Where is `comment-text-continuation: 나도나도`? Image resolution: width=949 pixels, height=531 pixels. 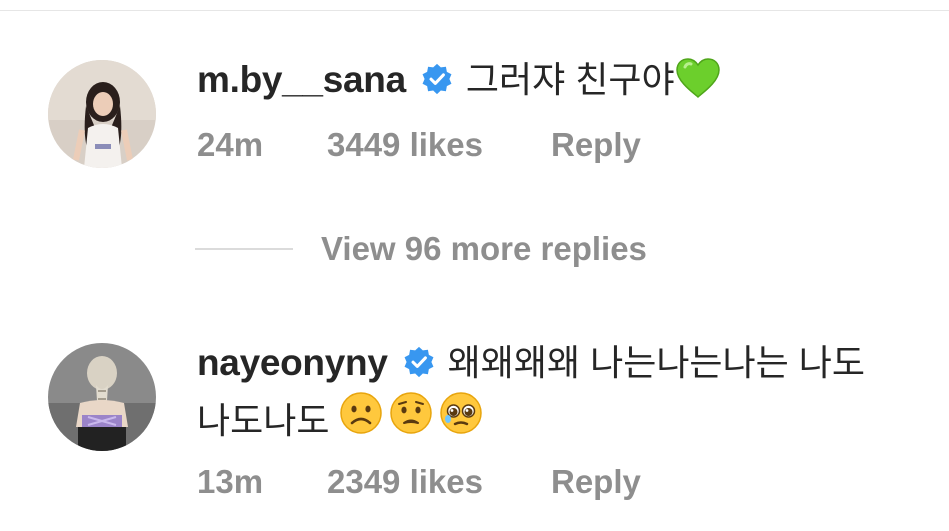 comment-text-continuation: 나도나도 is located at coordinates (563, 421).